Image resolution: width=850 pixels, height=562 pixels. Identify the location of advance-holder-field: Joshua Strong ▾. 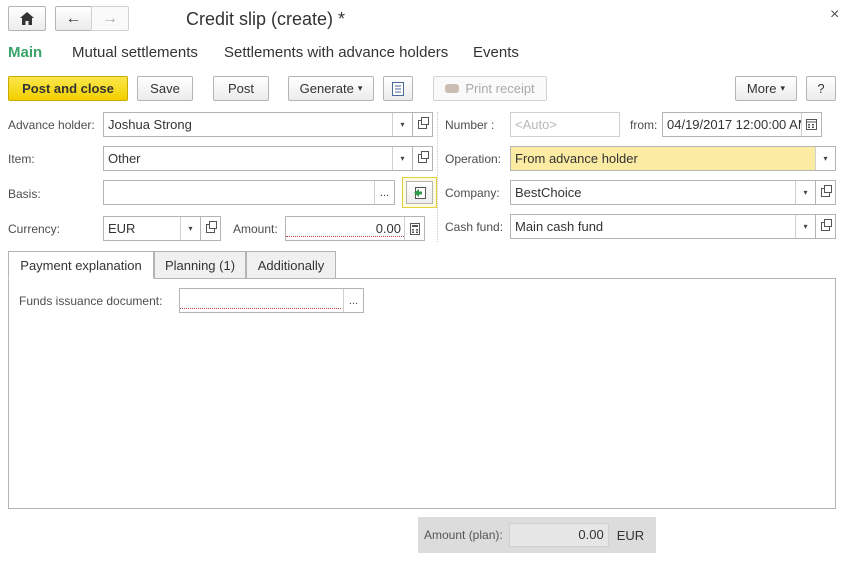
(258, 124).